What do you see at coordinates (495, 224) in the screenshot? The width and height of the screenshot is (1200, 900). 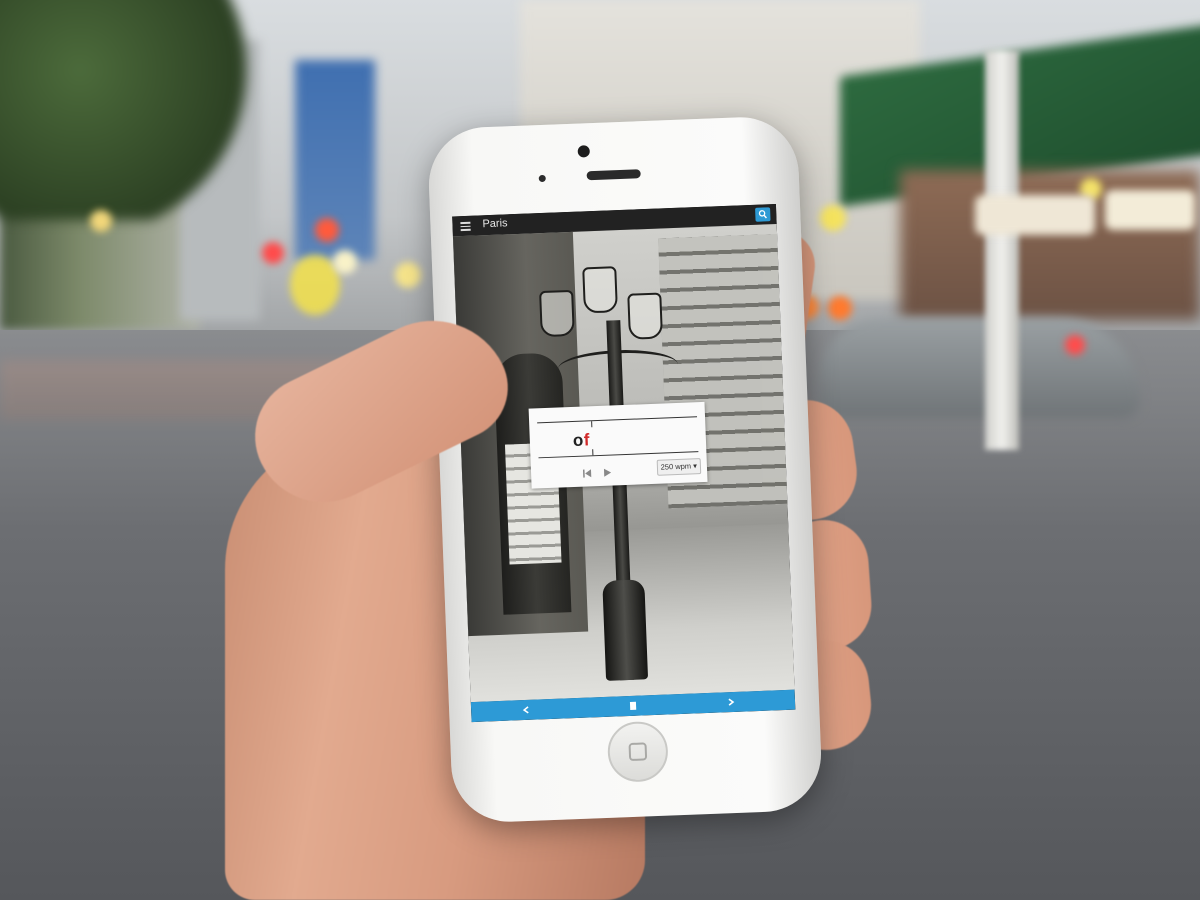 I see `app-title: Paris` at bounding box center [495, 224].